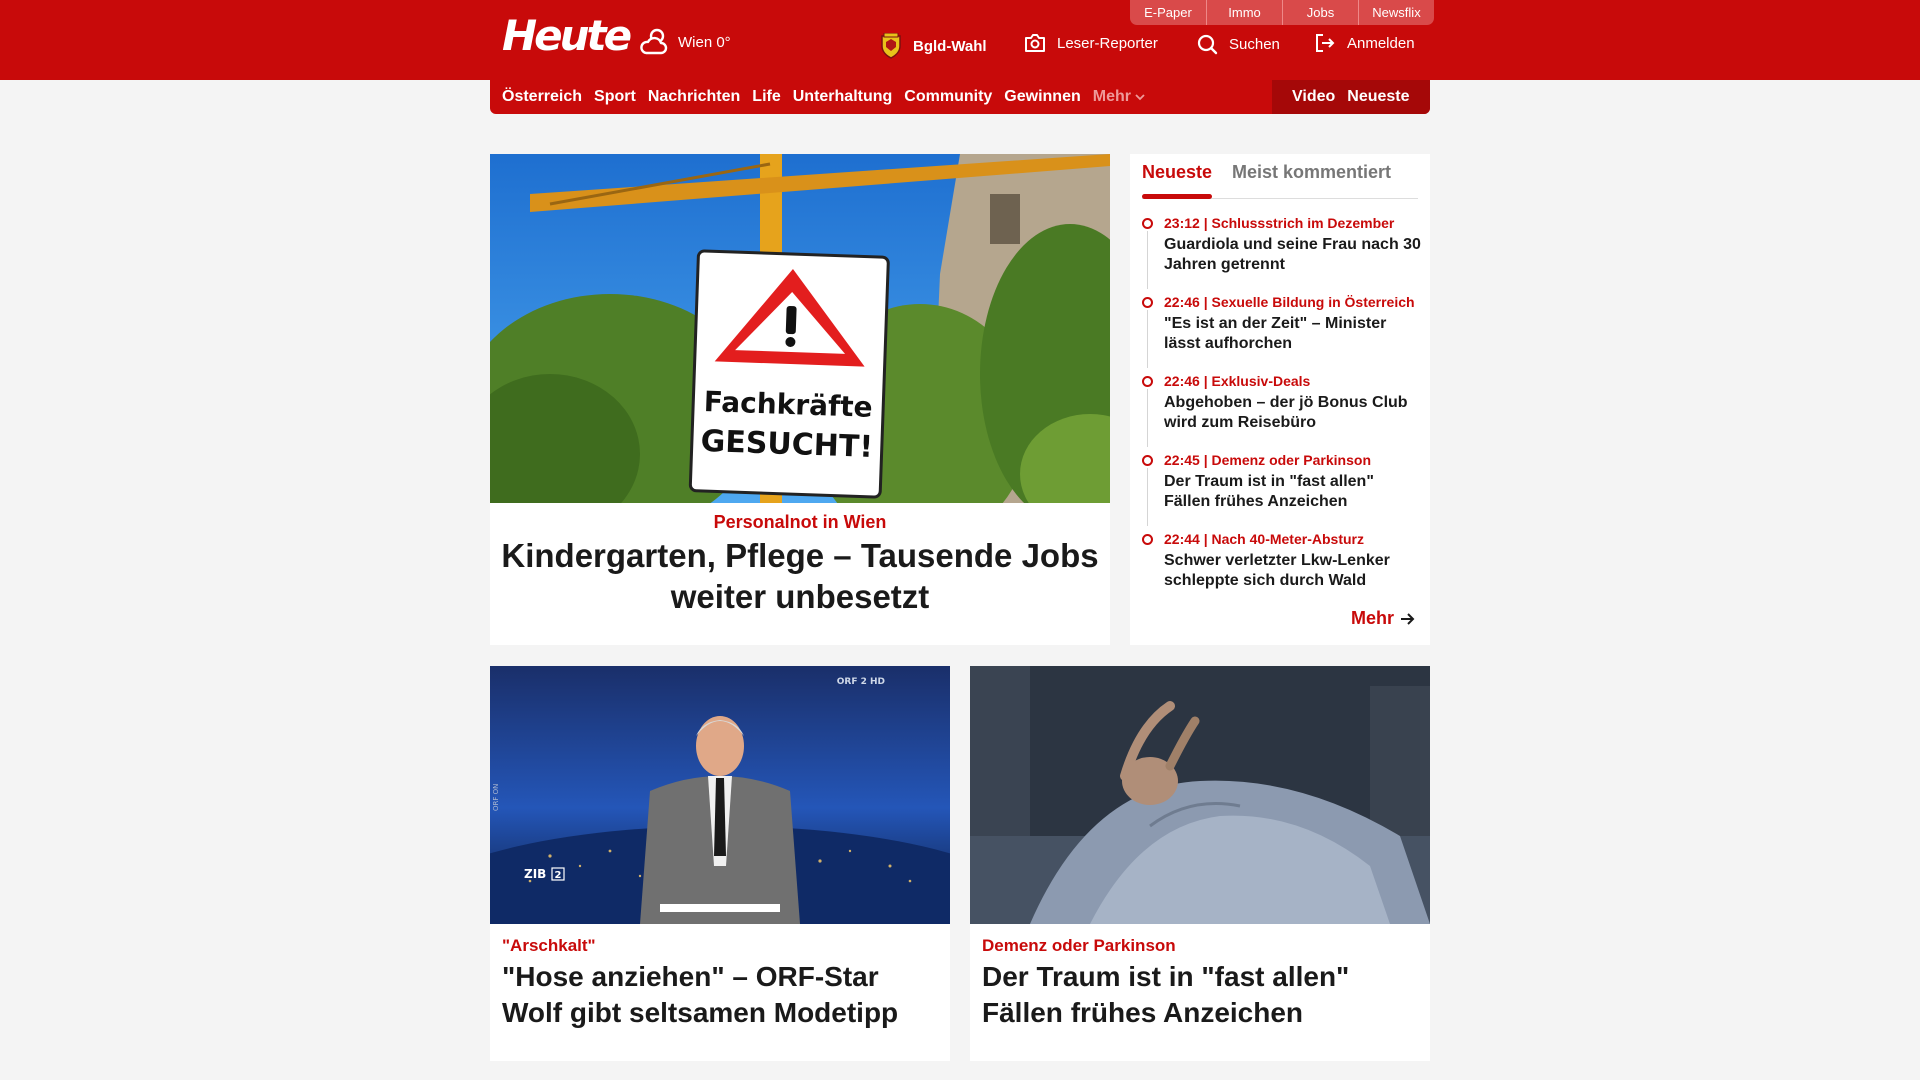 The height and width of the screenshot is (1080, 1920). Describe the element at coordinates (1111, 96) in the screenshot. I see `nav-more-label: Mehr` at that location.